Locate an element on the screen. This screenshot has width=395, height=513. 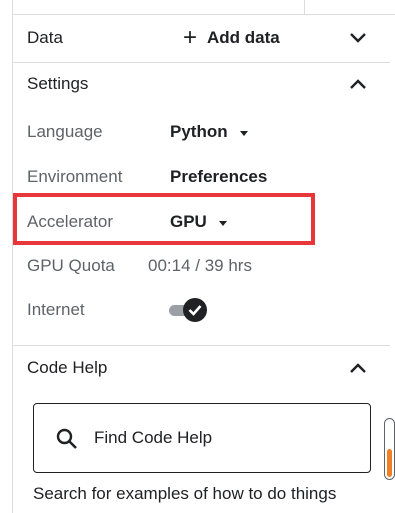
gpu-quota-setting: GPU Quota 00:14 / 39 hrs is located at coordinates (208, 266).